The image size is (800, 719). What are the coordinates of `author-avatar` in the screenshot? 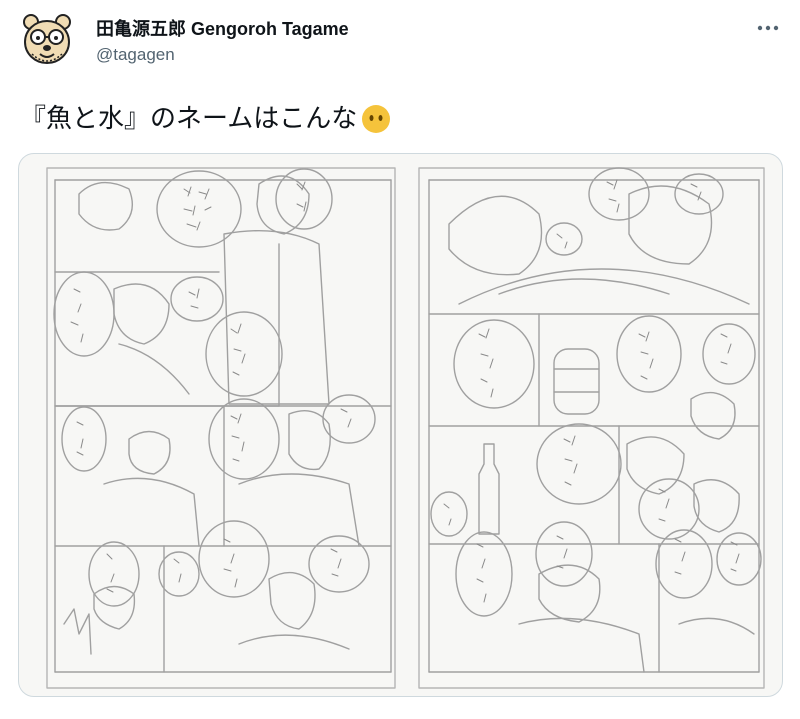 It's located at (47, 41).